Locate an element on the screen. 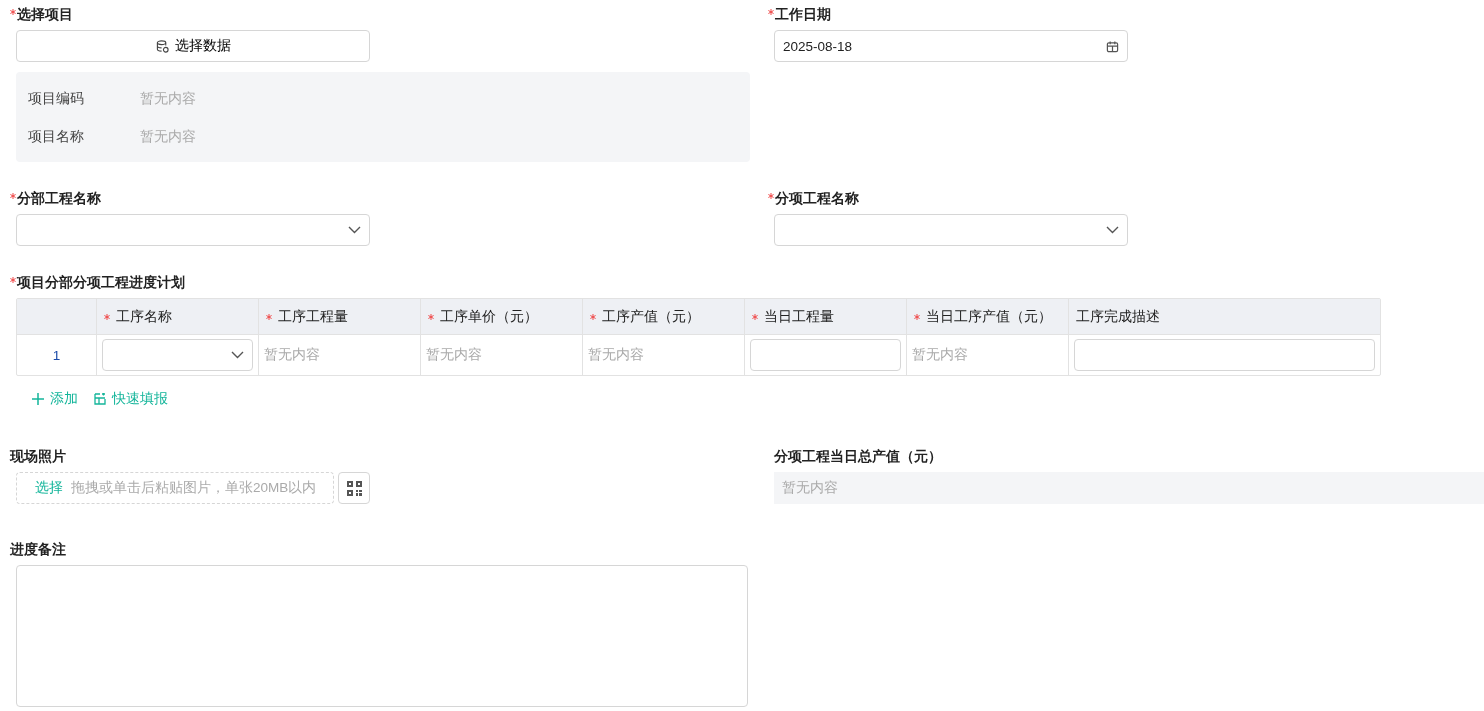 This screenshot has width=1484, height=711. quick-fill-button: 快速填报 is located at coordinates (131, 399).